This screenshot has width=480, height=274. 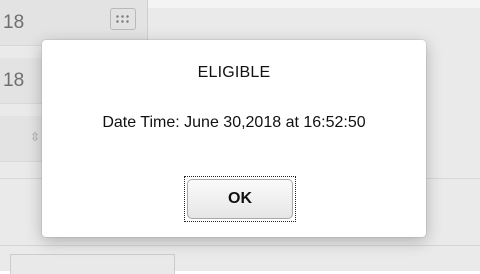 I want to click on date-field-1-value: 18, so click(x=14, y=22).